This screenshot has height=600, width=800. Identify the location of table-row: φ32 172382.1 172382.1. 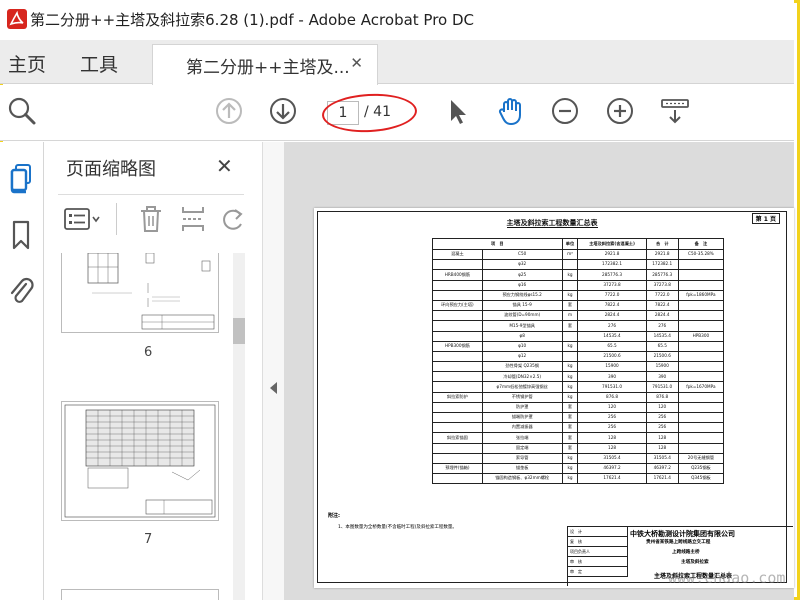
(578, 265).